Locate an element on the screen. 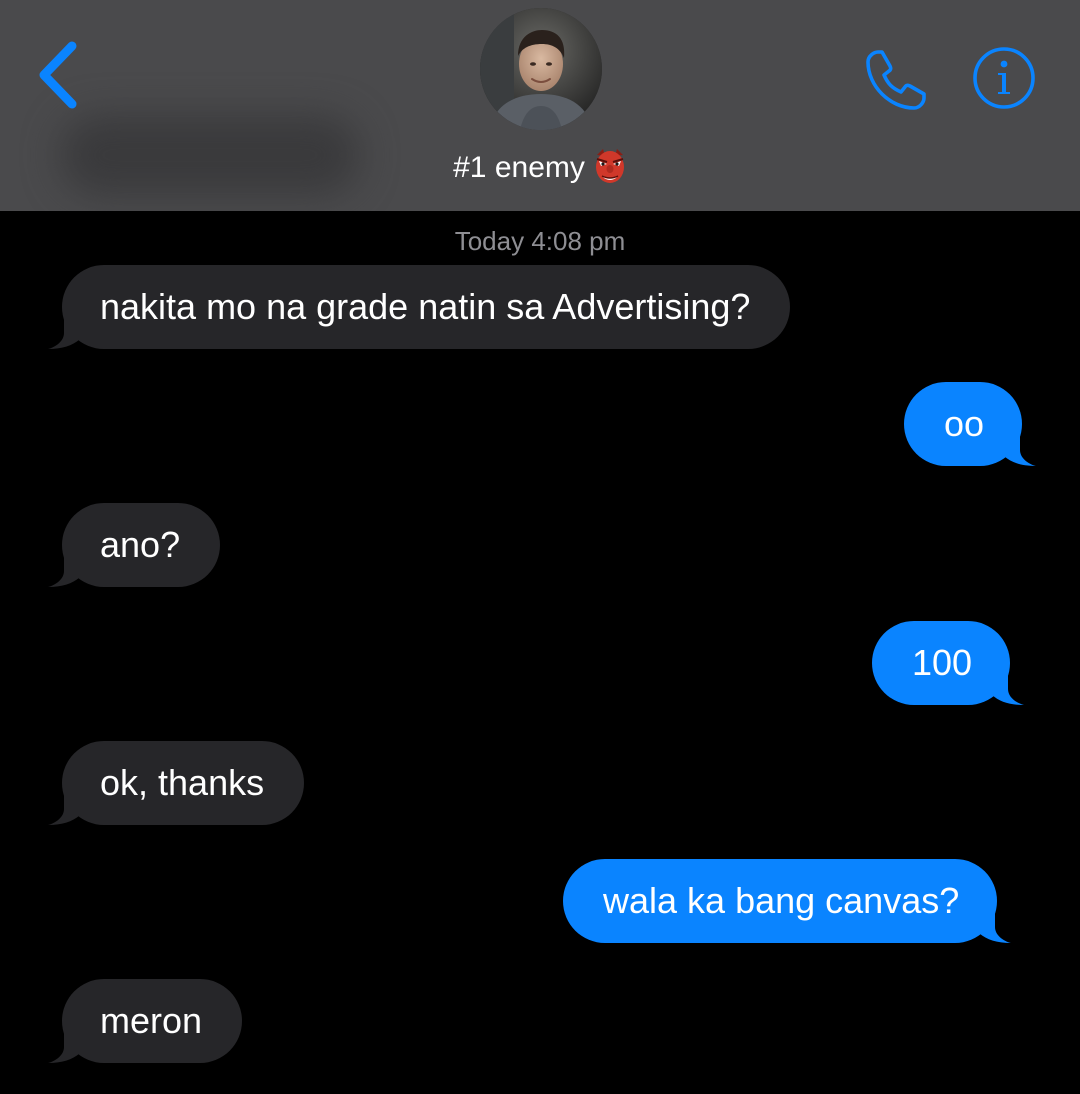 Image resolution: width=1080 pixels, height=1094 pixels. call-button is located at coordinates (896, 80).